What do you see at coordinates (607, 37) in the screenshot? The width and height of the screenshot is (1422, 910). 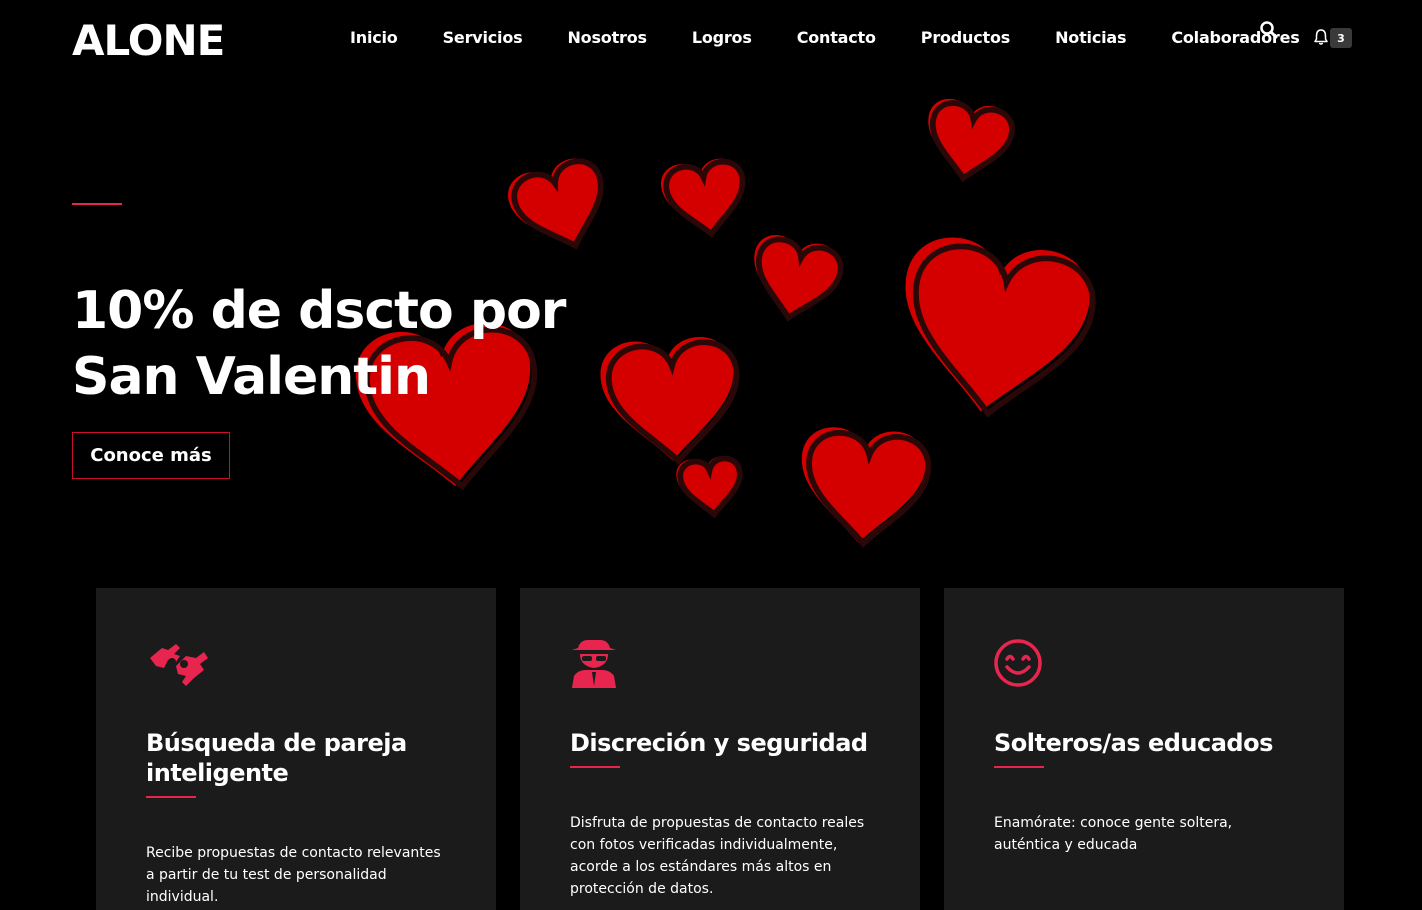 I see `nav-item-nosotros: Nosotros` at bounding box center [607, 37].